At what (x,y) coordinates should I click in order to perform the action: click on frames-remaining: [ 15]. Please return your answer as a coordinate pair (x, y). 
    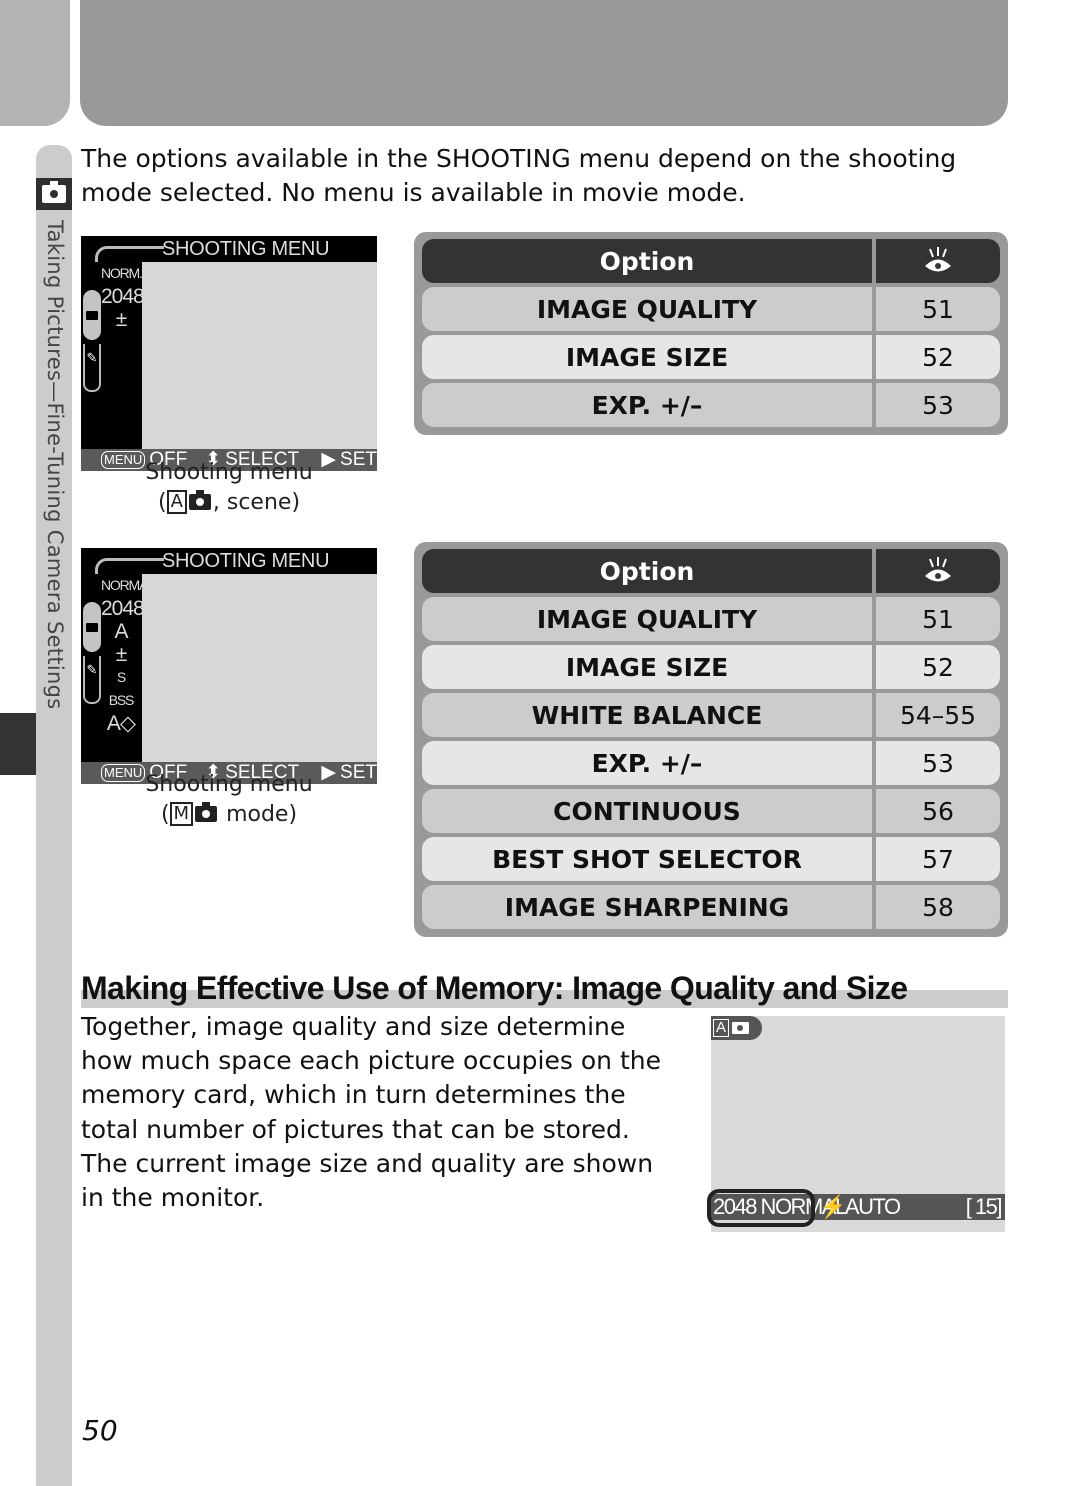
    Looking at the image, I should click on (984, 1206).